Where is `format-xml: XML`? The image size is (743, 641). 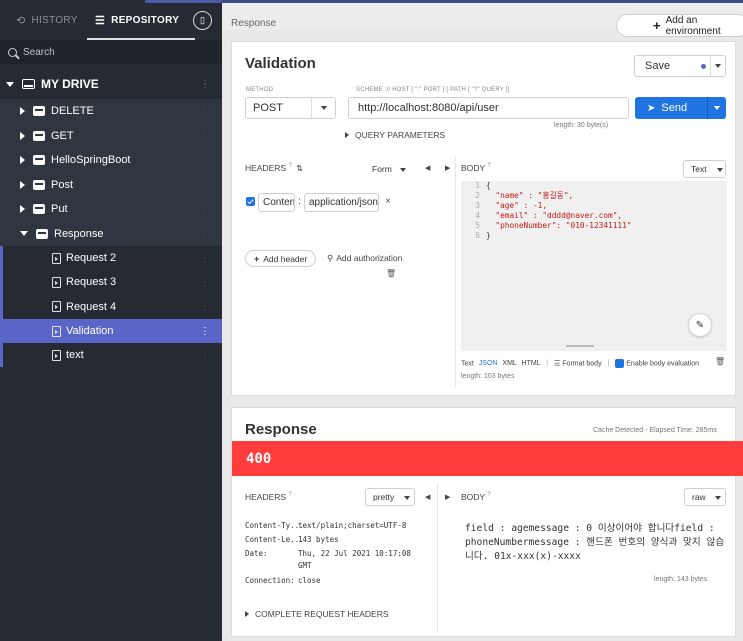 format-xml: XML is located at coordinates (509, 363).